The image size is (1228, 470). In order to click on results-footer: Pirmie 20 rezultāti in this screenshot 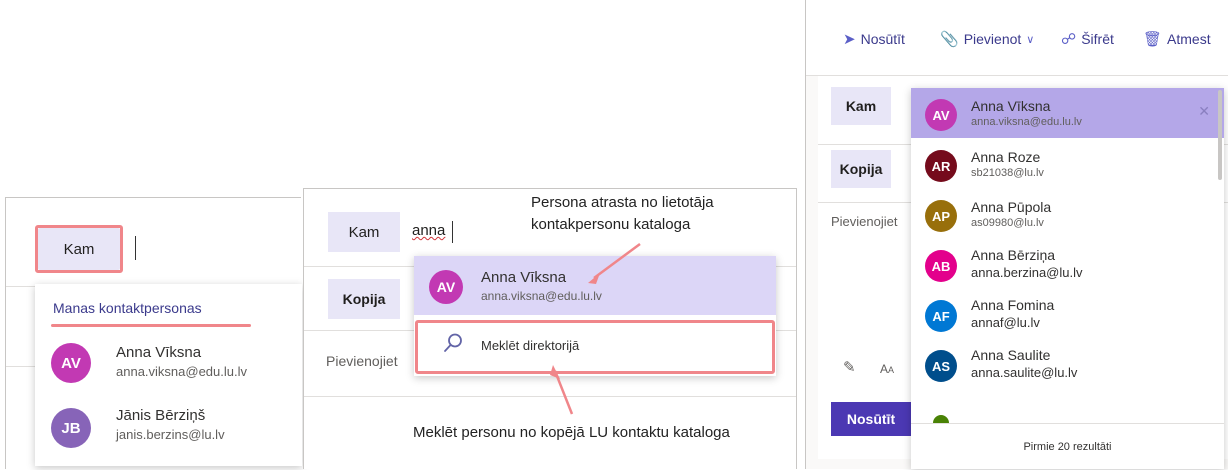, I will do `click(1067, 446)`.